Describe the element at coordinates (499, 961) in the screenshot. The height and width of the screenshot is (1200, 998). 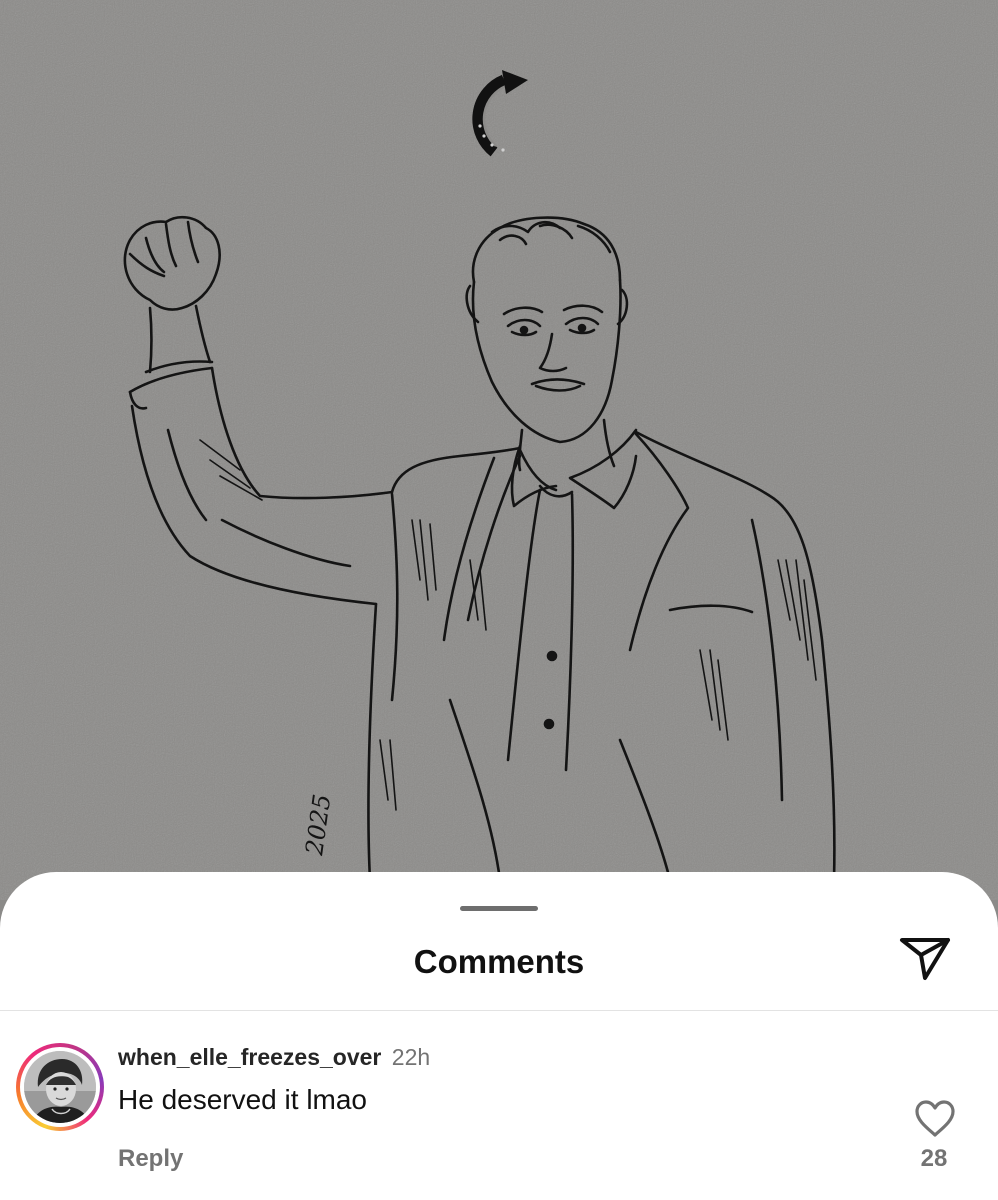
I see `sheet-title: Comments` at that location.